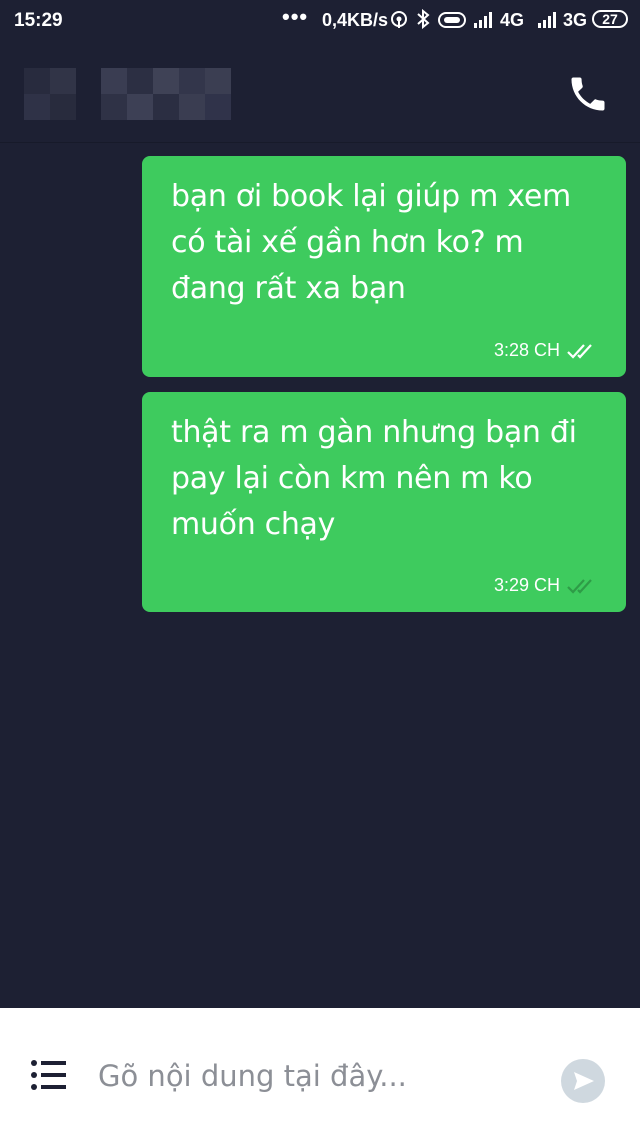 This screenshot has height=1137, width=640. I want to click on hotspot-icon, so click(399, 22).